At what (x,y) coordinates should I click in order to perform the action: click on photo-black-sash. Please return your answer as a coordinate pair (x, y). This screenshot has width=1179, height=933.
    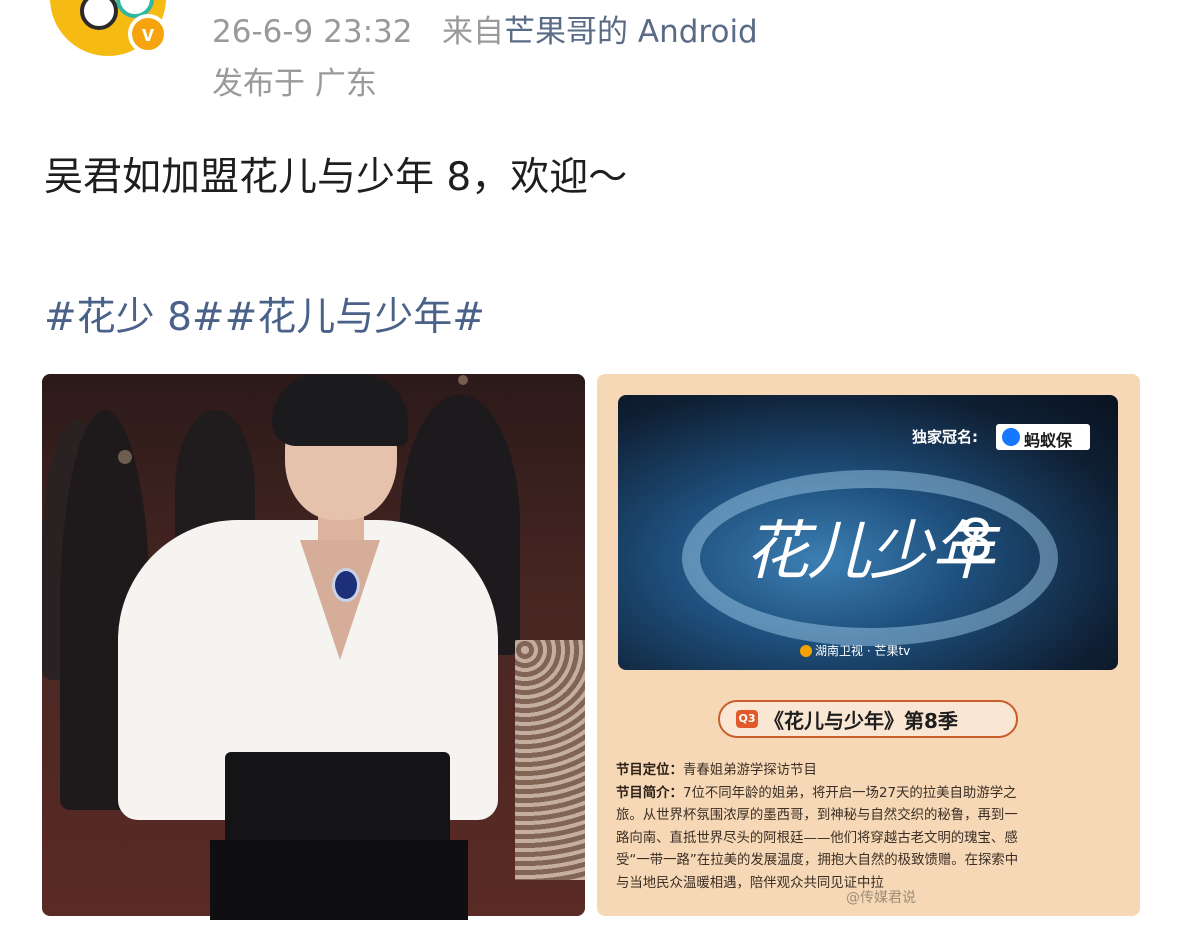
    Looking at the image, I should click on (337, 798).